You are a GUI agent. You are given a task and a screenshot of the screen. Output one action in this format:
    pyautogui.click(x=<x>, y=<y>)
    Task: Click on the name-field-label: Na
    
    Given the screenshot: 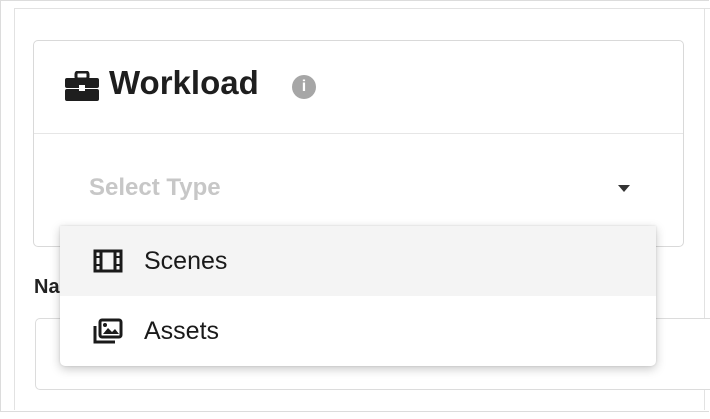 What is the action you would take?
    pyautogui.click(x=47, y=287)
    